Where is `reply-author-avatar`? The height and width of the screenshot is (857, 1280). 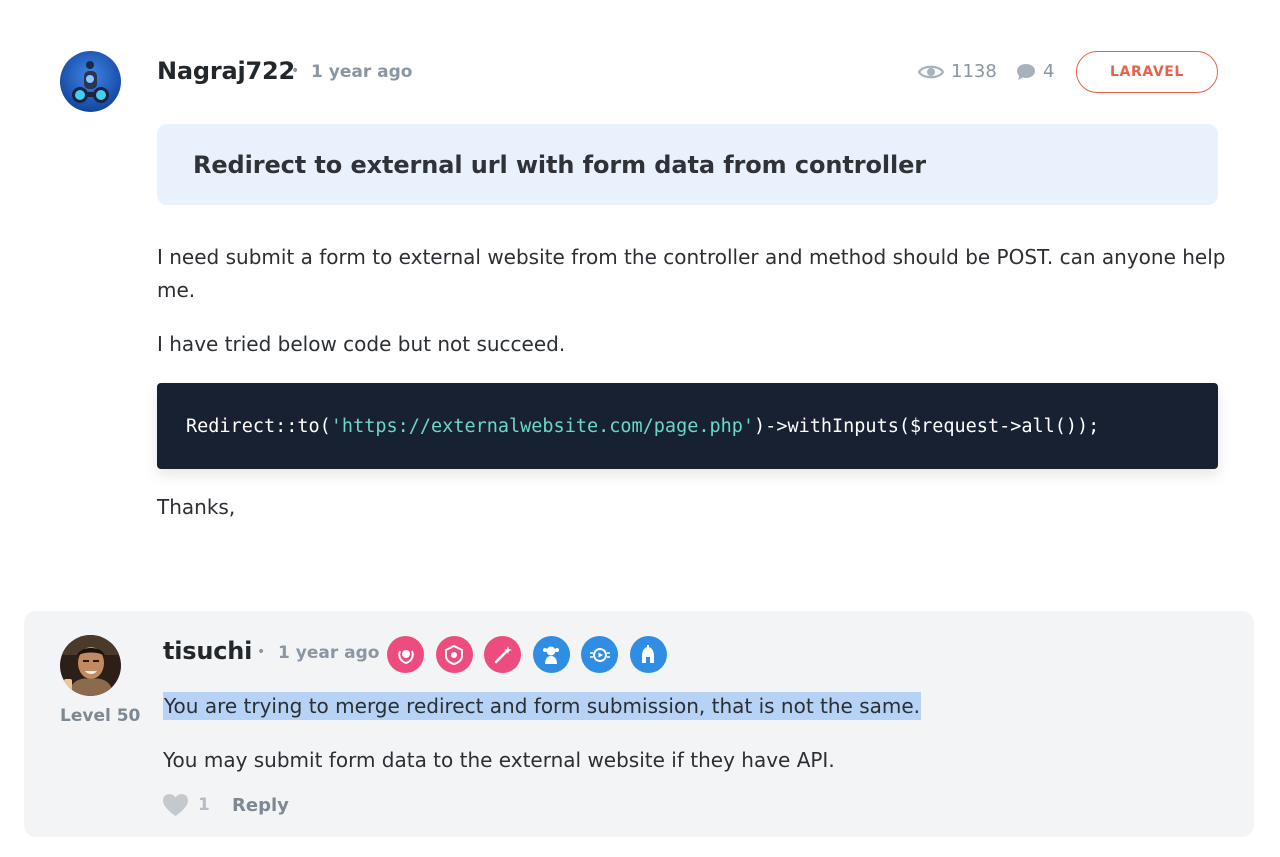
reply-author-avatar is located at coordinates (90, 665).